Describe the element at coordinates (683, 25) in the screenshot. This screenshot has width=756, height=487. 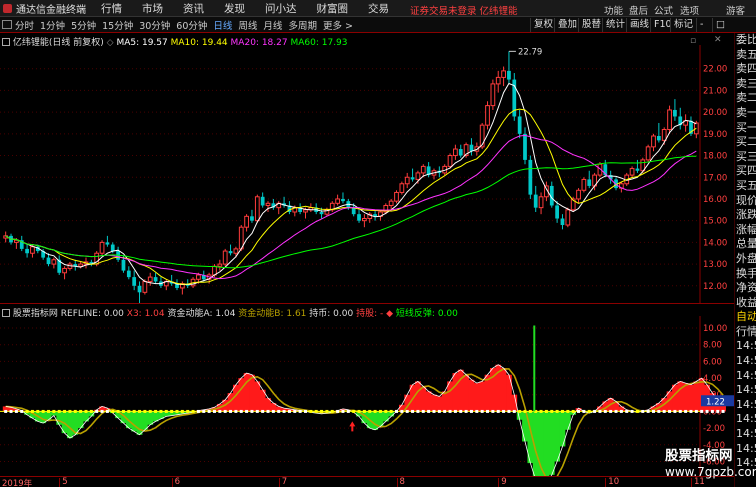
I see `btn-mark: 标记` at that location.